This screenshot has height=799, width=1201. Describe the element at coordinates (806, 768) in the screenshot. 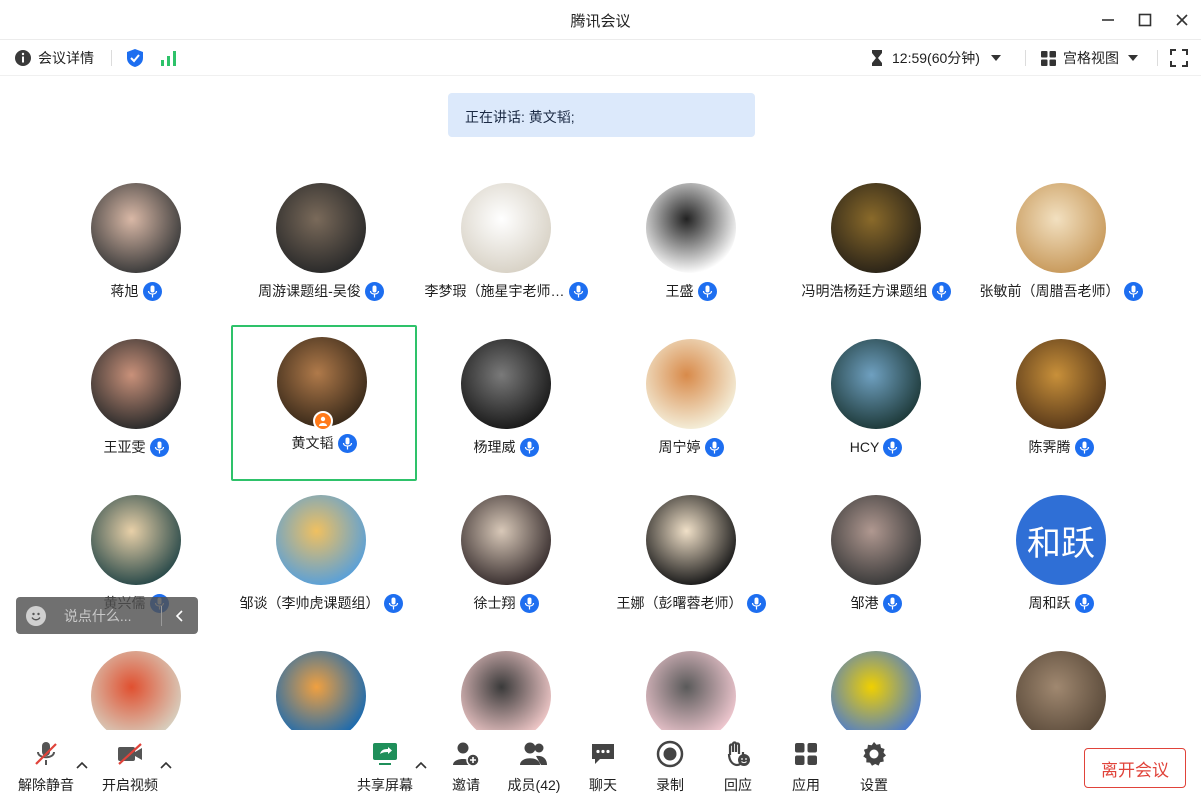

I see `apps-button: 应用` at that location.